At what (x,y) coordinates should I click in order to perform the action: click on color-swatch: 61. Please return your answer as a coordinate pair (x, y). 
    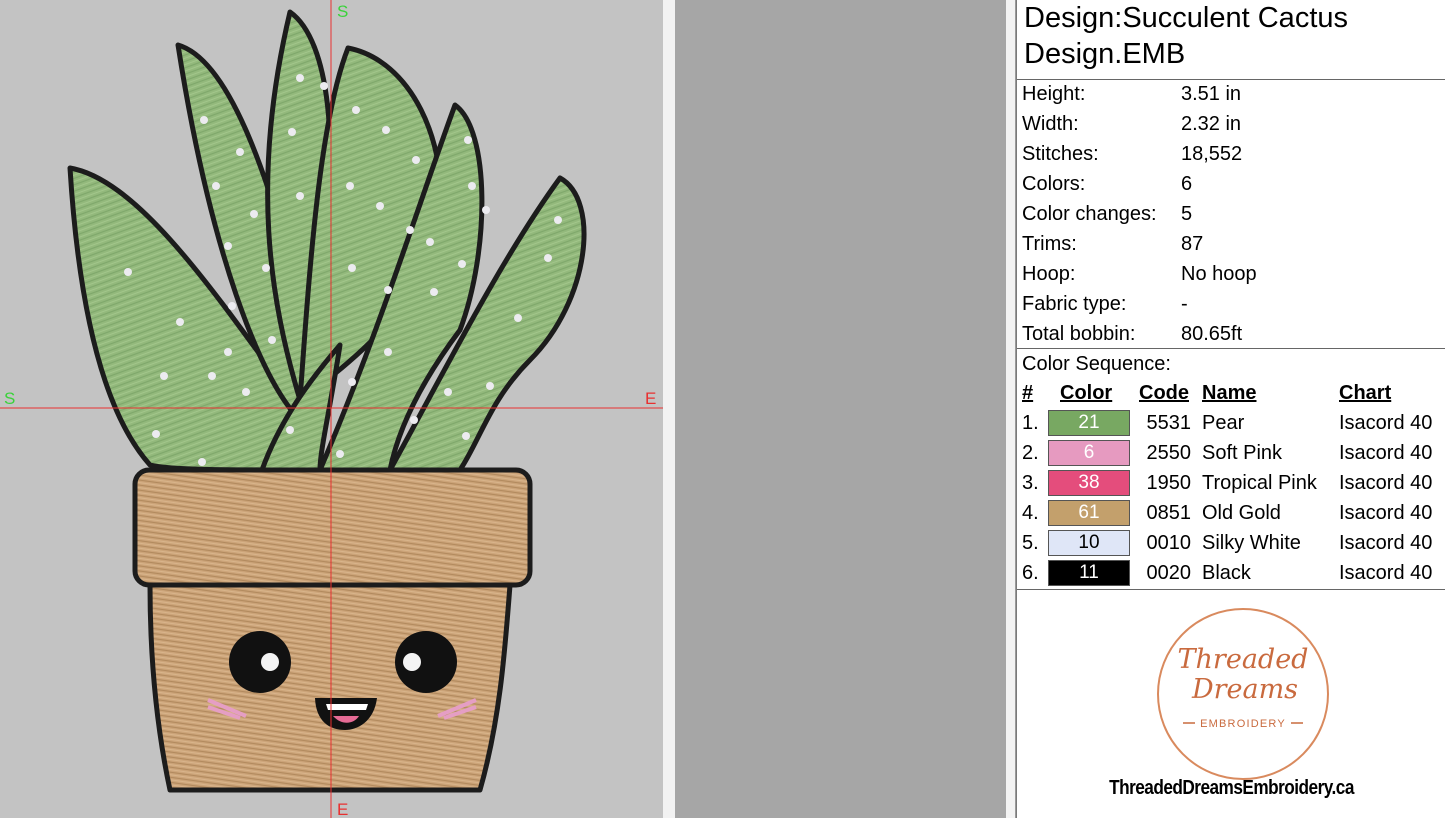
    Looking at the image, I should click on (1089, 513).